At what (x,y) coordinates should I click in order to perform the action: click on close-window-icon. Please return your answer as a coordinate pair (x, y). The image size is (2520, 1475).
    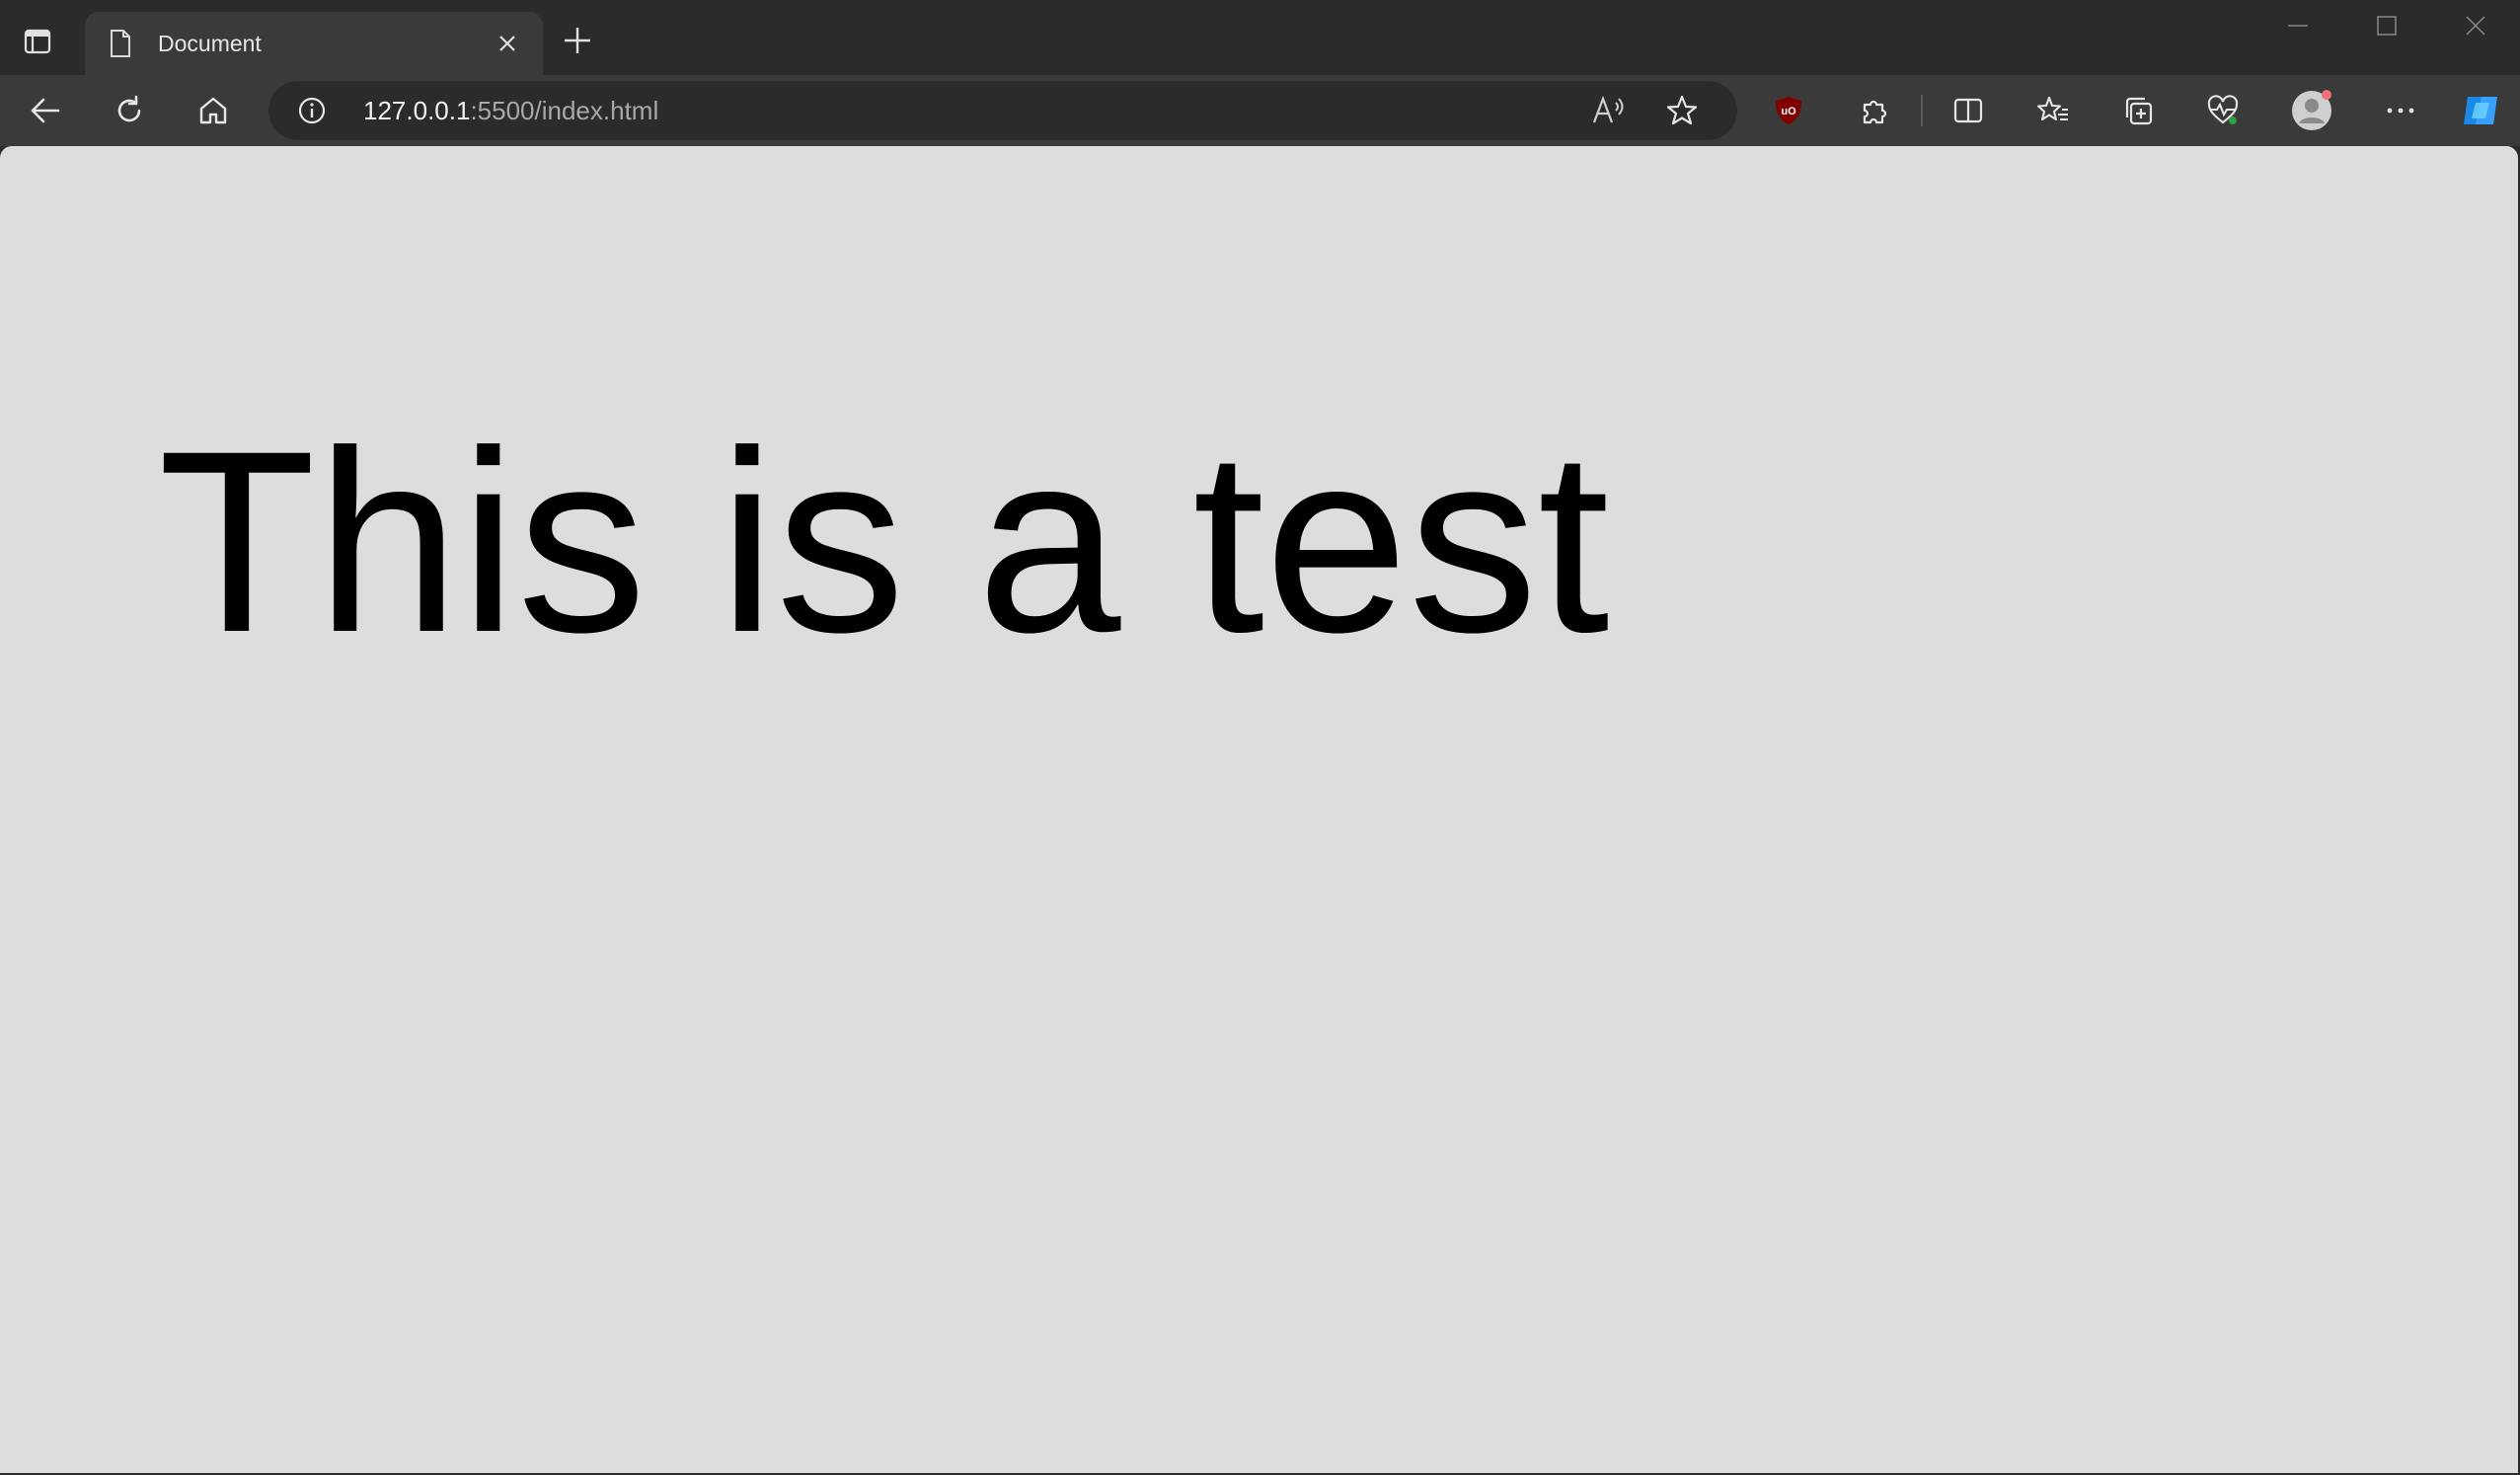
    Looking at the image, I should click on (2475, 26).